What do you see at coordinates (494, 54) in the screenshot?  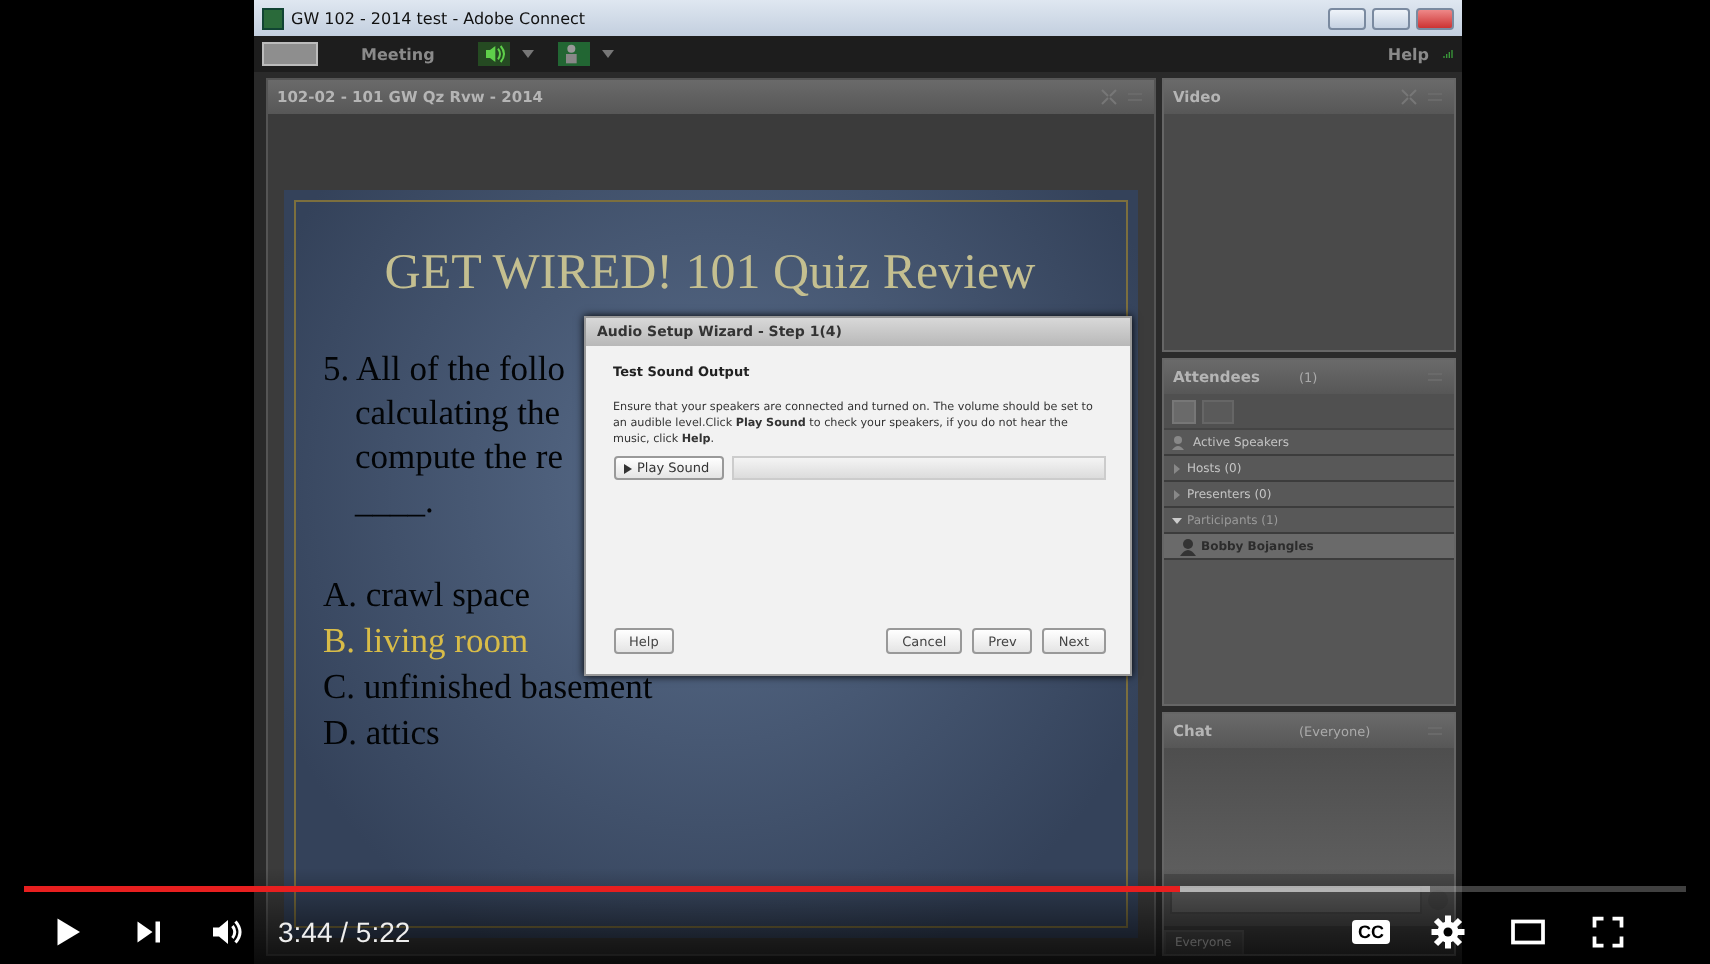 I see `speaker-icon` at bounding box center [494, 54].